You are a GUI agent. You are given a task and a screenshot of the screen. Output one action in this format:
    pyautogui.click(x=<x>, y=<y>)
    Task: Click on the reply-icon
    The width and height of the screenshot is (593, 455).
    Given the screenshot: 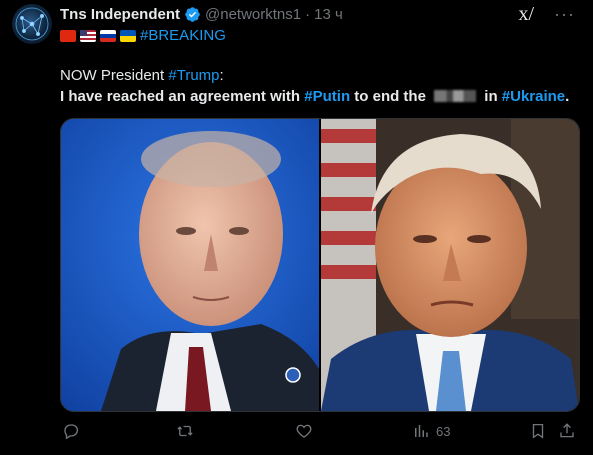 What is the action you would take?
    pyautogui.click(x=71, y=432)
    